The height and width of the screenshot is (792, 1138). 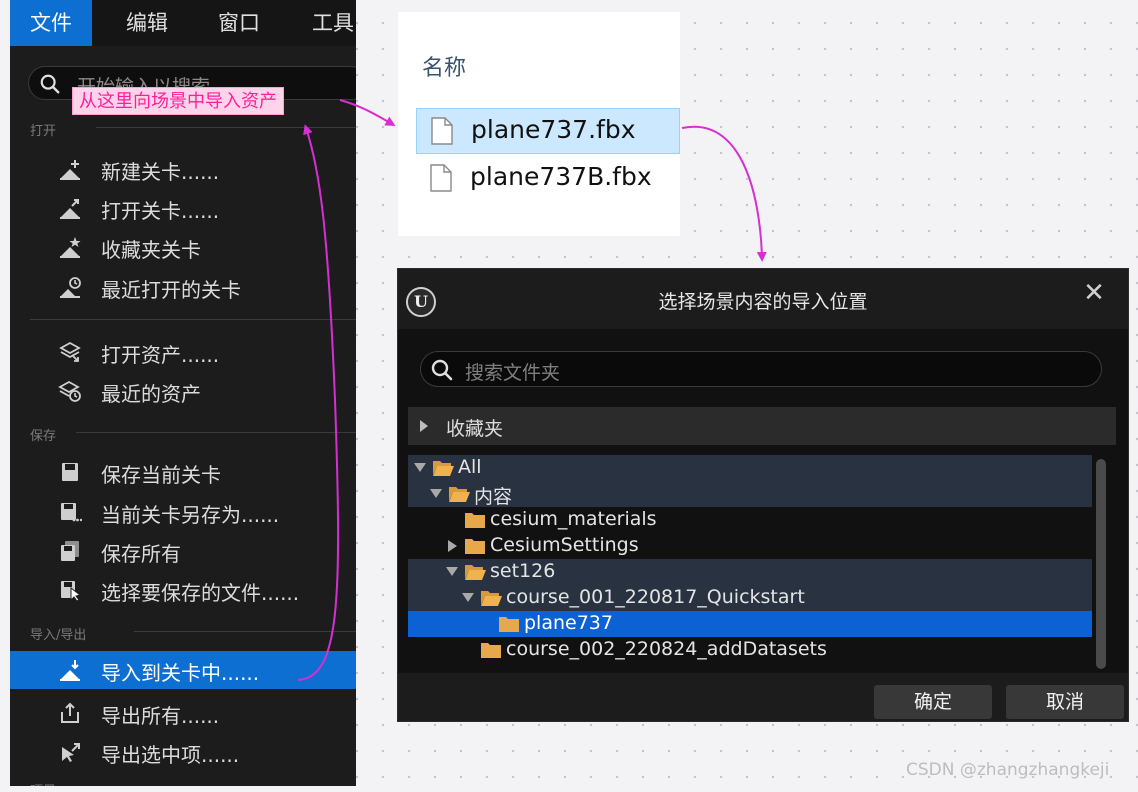 I want to click on menu-window: 窗口, so click(x=239, y=23).